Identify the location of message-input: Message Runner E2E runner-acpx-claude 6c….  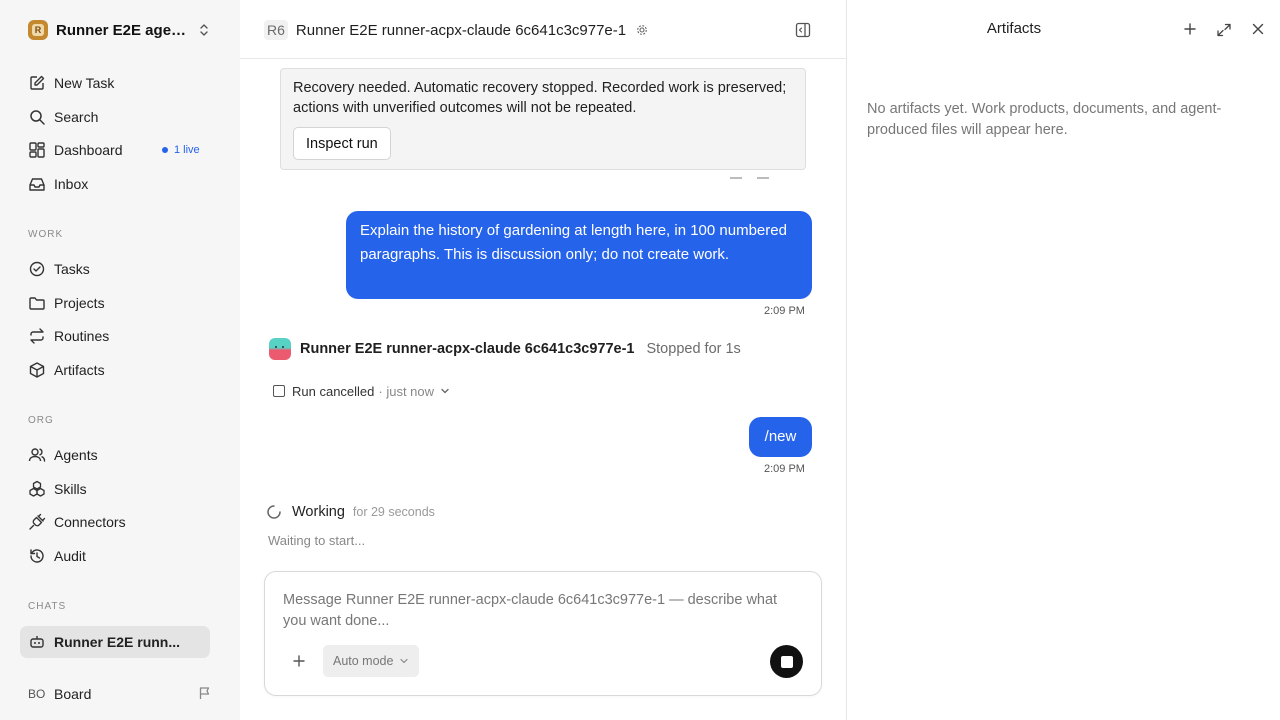
(543, 611).